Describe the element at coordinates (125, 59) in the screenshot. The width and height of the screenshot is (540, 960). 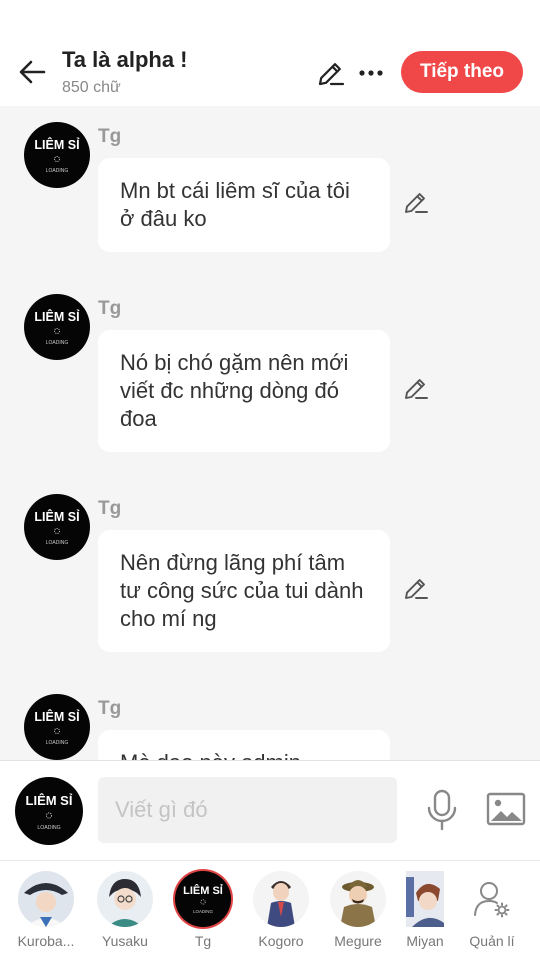
I see `story-title: Ta là alpha !` at that location.